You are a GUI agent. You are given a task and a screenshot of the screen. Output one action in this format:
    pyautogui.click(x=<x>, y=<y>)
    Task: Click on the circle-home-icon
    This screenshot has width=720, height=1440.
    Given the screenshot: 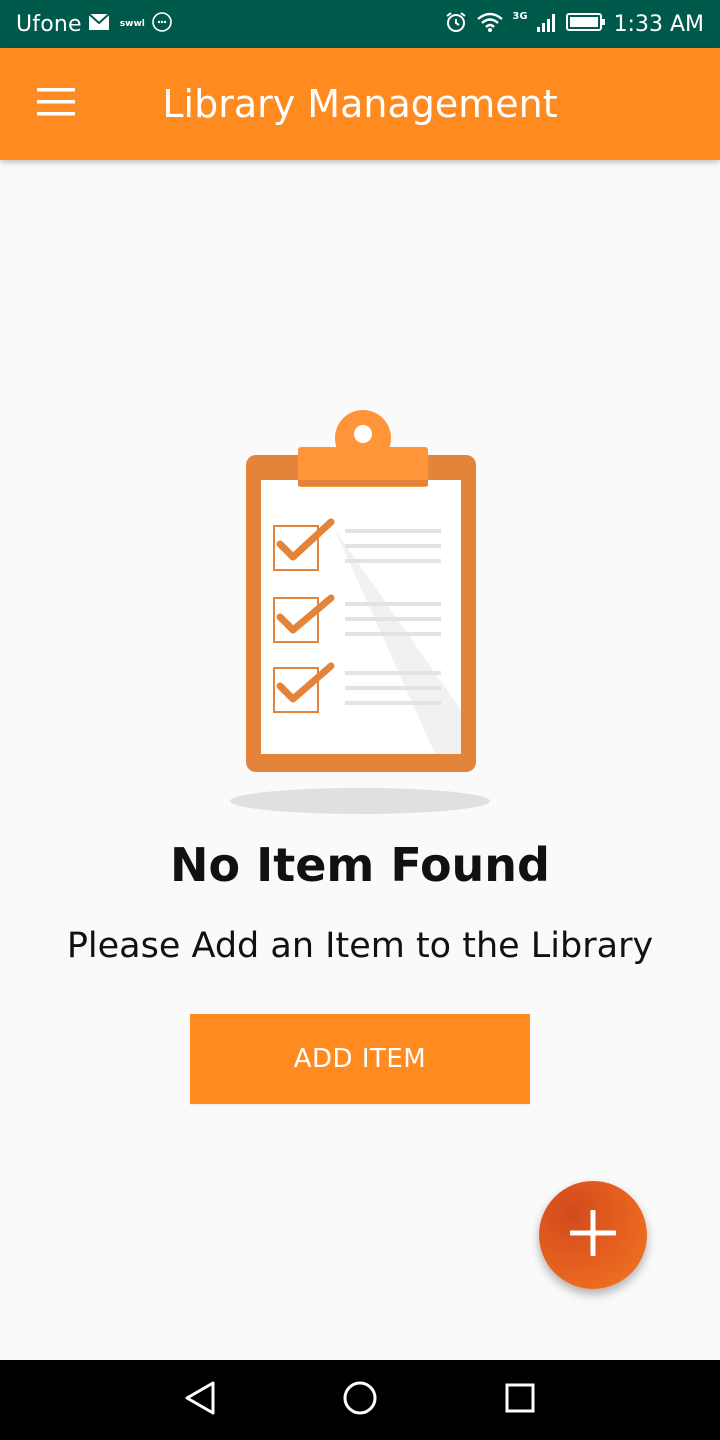 What is the action you would take?
    pyautogui.click(x=360, y=1400)
    